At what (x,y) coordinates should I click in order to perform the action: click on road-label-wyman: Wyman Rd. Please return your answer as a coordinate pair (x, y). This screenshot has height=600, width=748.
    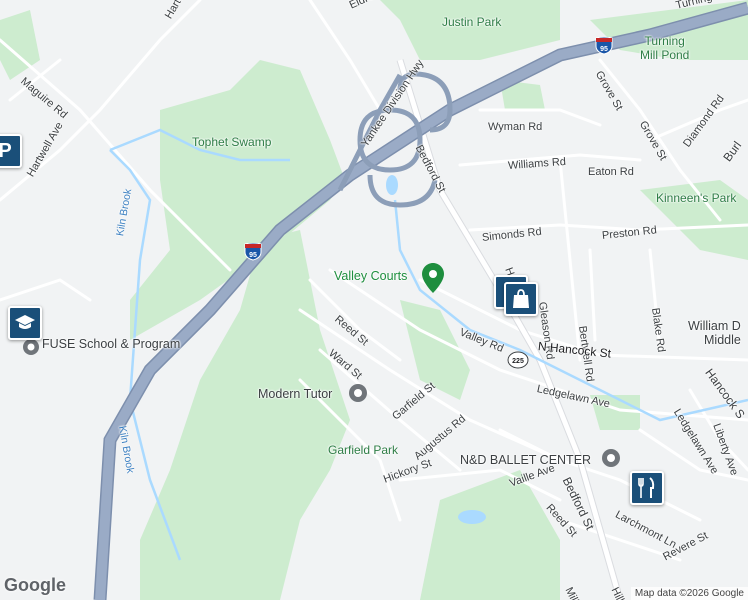
    Looking at the image, I should click on (515, 127).